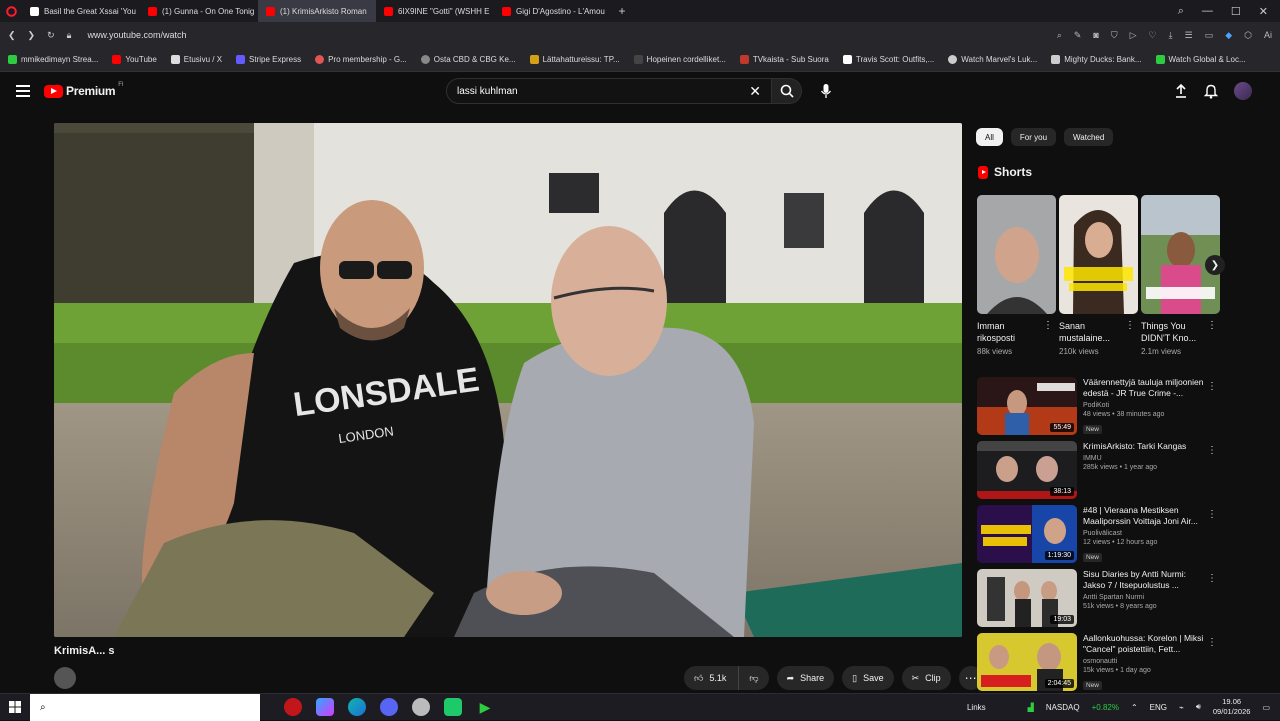 Image resolution: width=1280 pixels, height=721 pixels. I want to click on app-taskbar-icon, so click(421, 707).